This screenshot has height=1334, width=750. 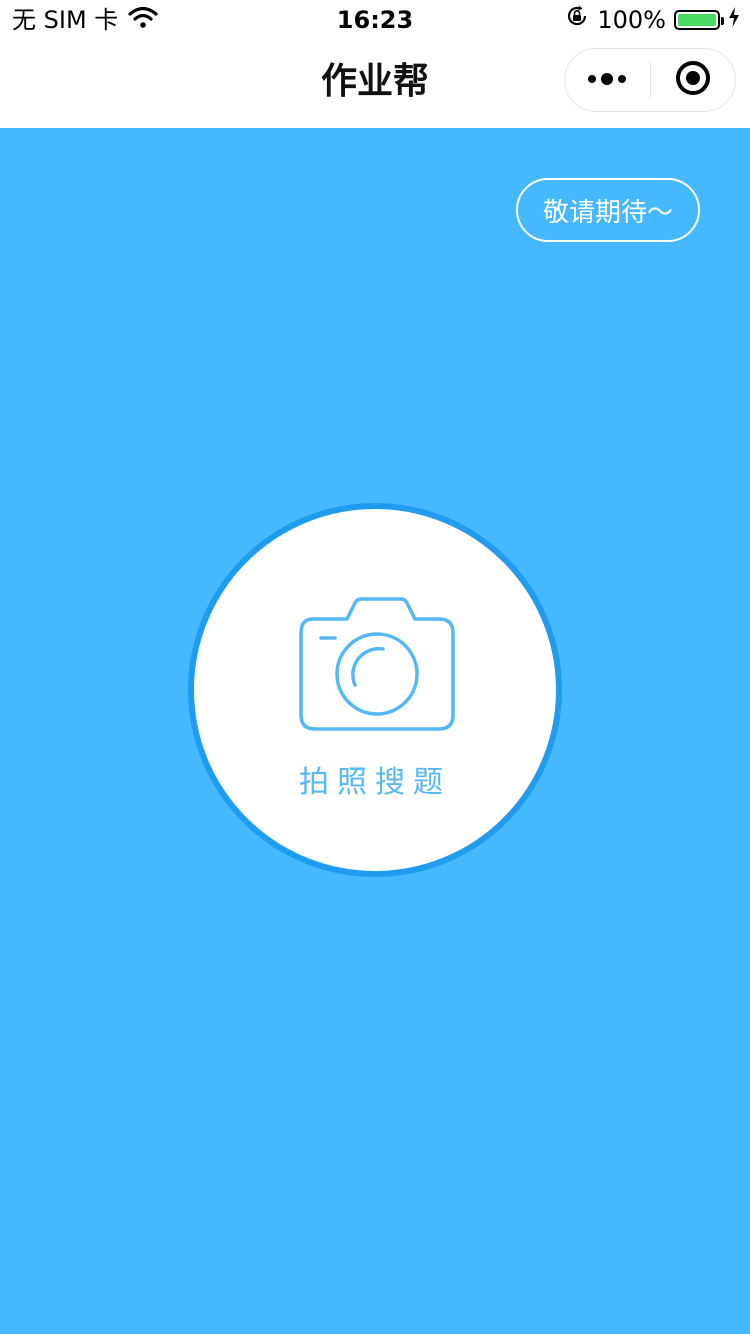 I want to click on status-right: 100%, so click(x=652, y=20).